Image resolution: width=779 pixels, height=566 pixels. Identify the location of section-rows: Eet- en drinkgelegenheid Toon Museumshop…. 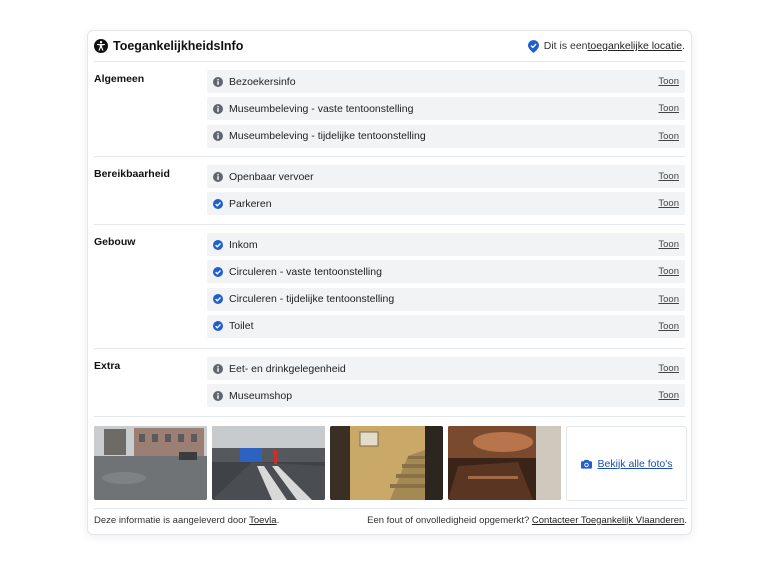
(446, 384).